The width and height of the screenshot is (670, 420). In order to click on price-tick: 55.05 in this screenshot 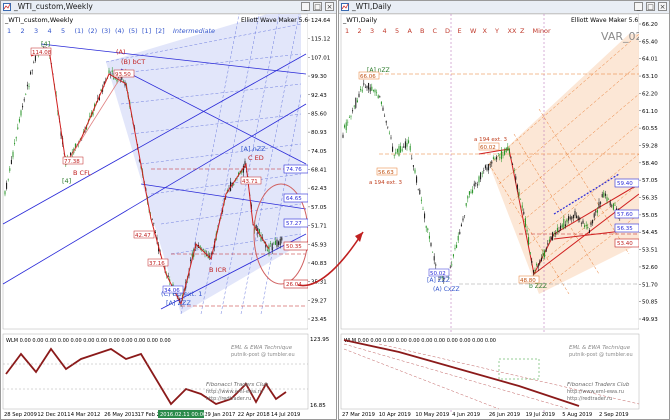, I will do `click(650, 216)`.